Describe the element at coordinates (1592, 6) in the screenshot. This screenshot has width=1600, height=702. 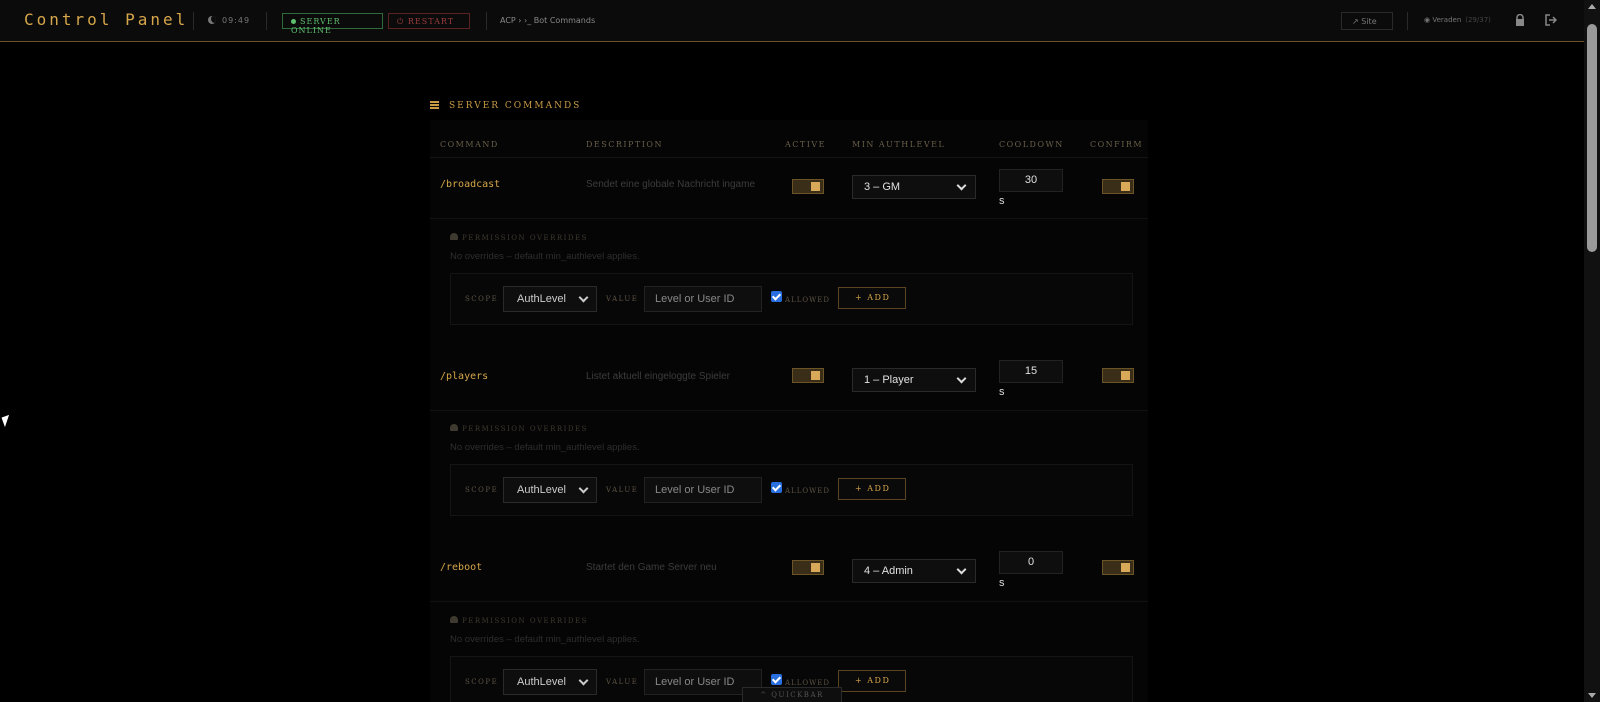
I see `scroll-up-icon` at that location.